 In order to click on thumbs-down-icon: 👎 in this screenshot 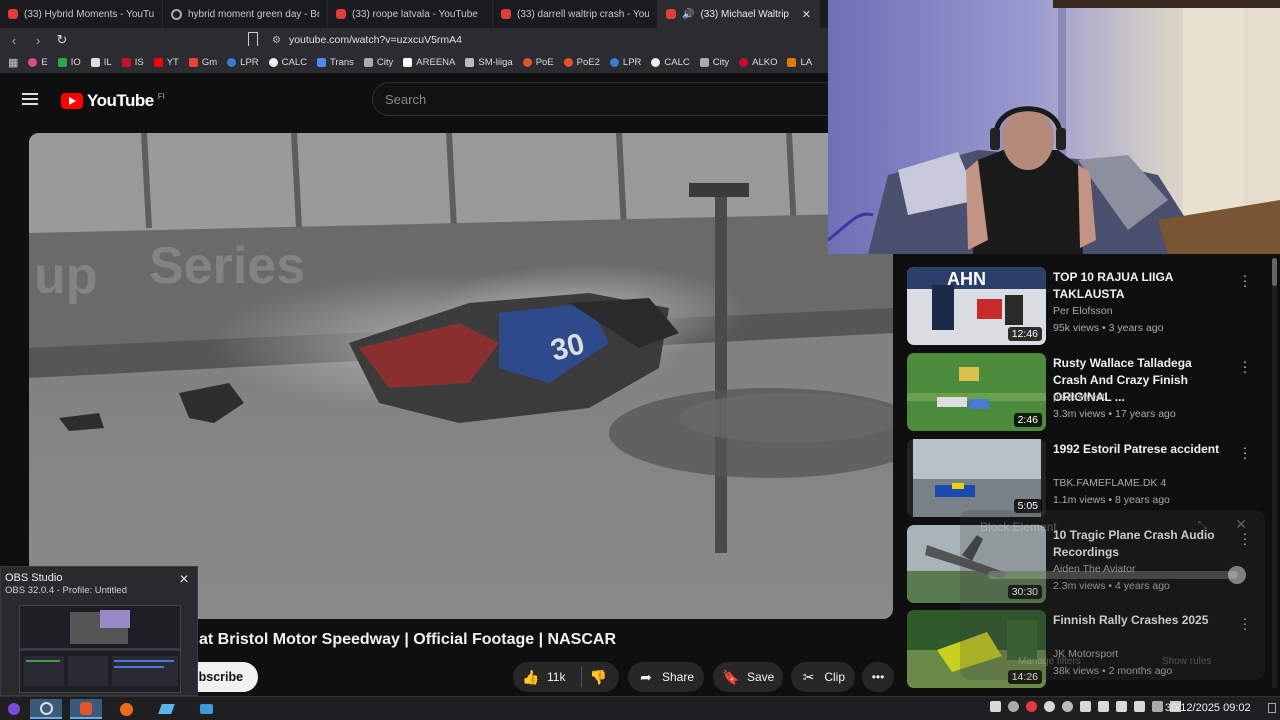, I will do `click(598, 677)`.